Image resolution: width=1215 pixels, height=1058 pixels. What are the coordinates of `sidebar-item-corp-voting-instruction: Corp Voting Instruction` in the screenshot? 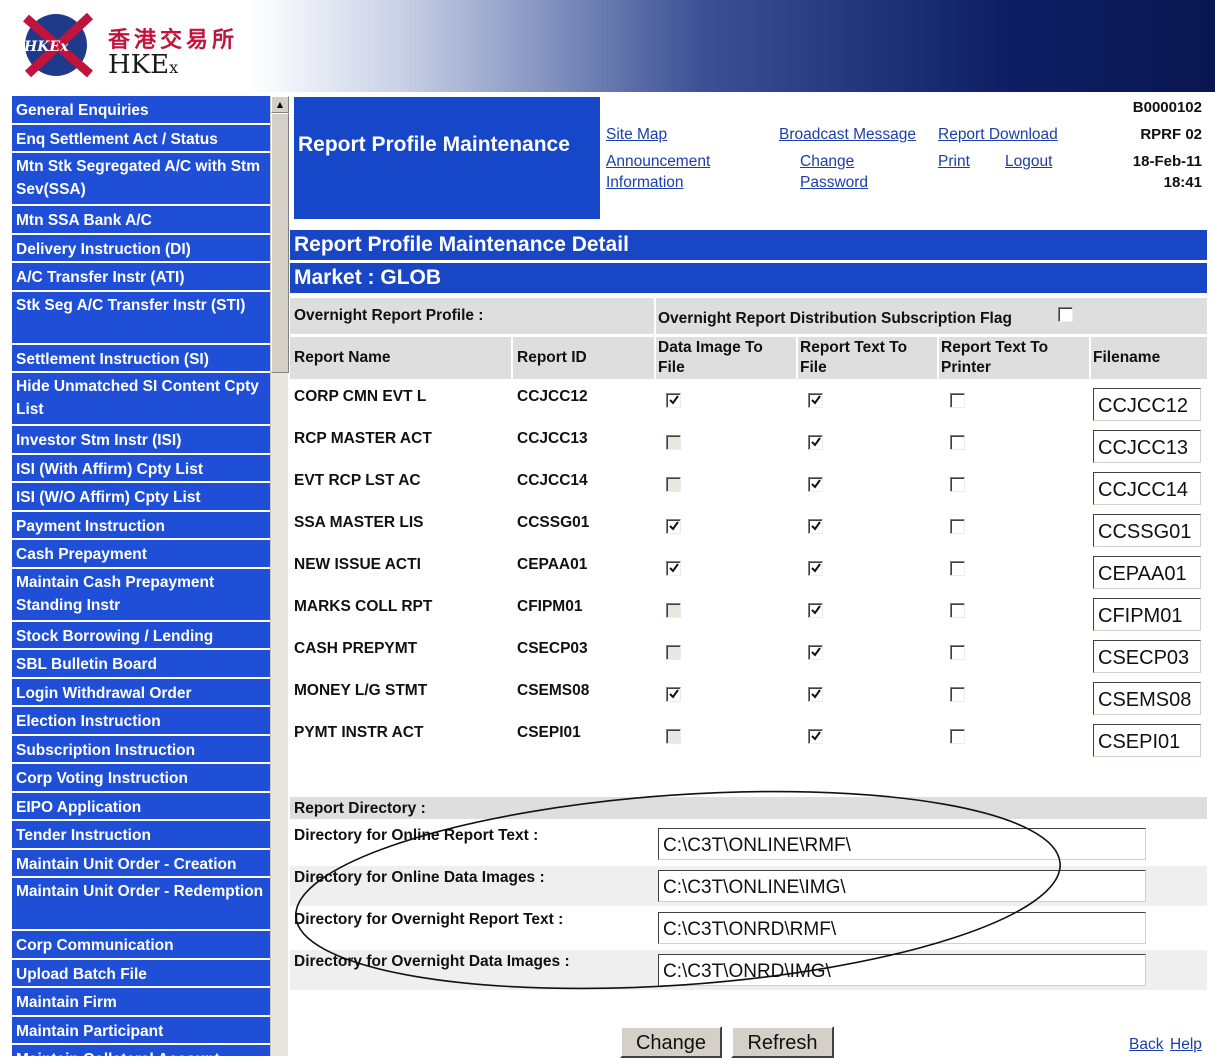 It's located at (141, 778).